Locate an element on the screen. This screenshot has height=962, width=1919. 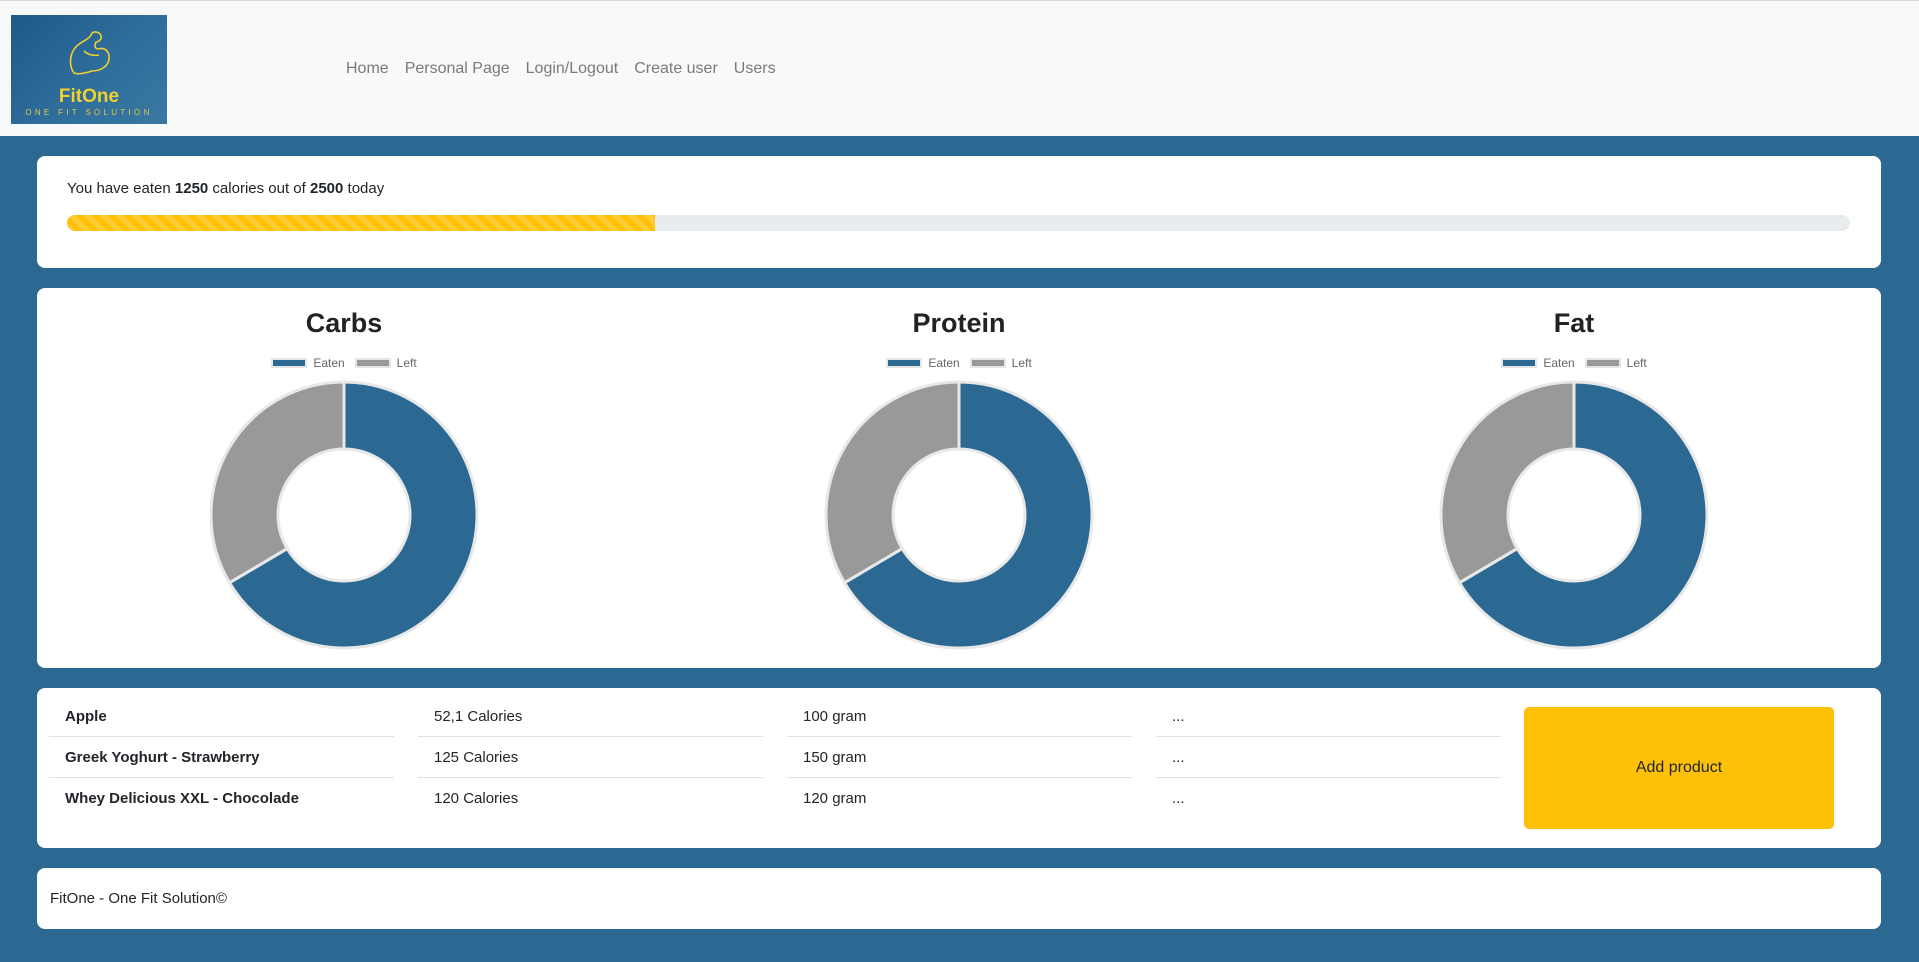
summary-prefix: You have eaten is located at coordinates (121, 188).